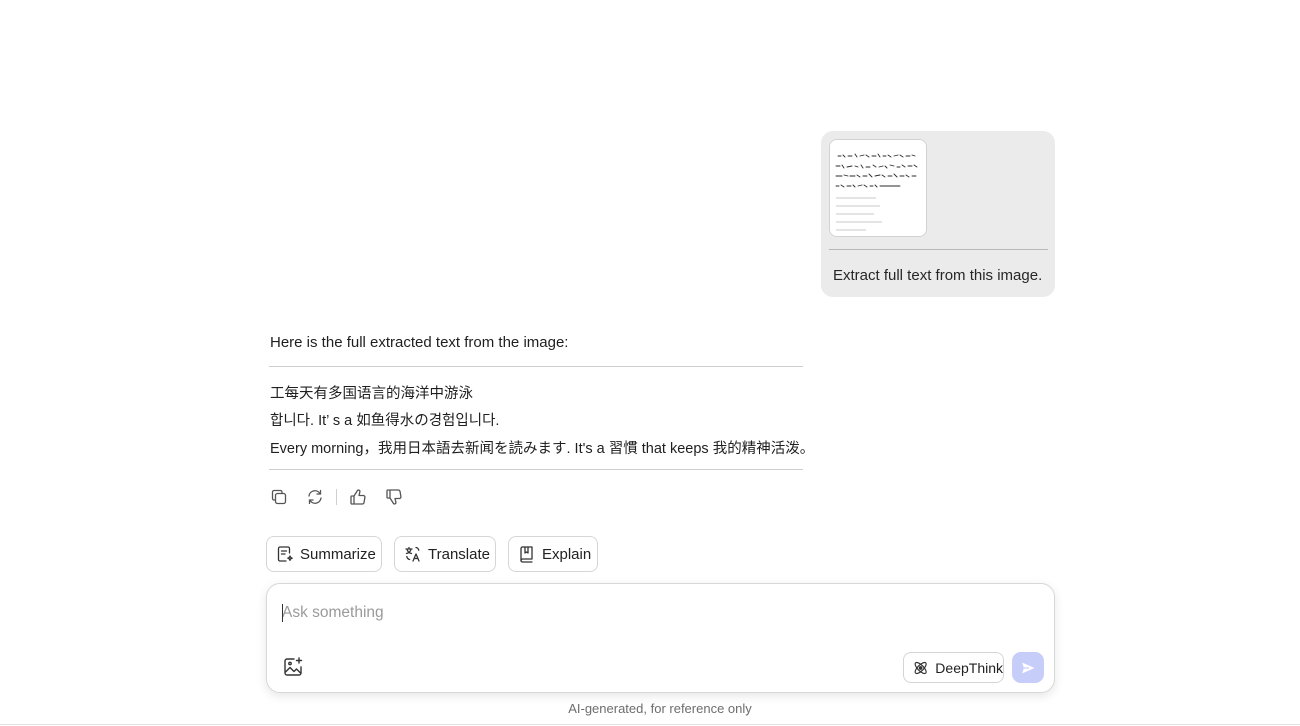 The width and height of the screenshot is (1300, 726). What do you see at coordinates (394, 497) in the screenshot?
I see `thumbs-down-icon` at bounding box center [394, 497].